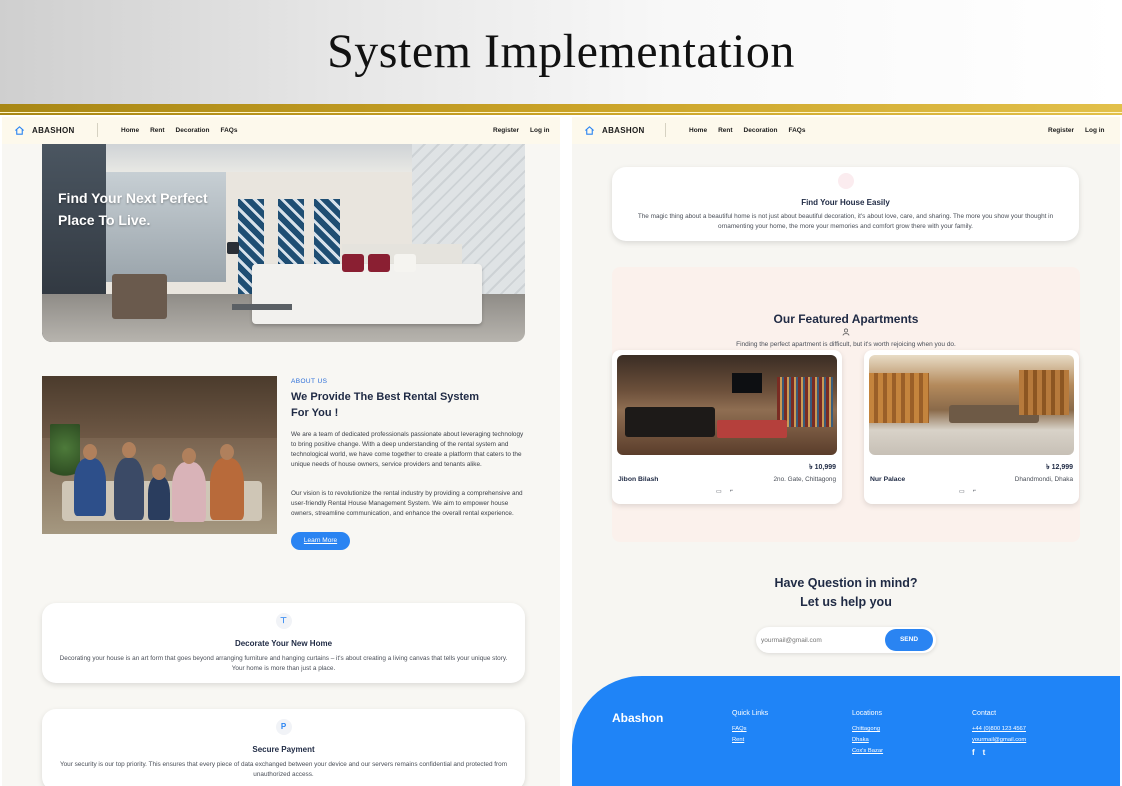  I want to click on send-button: SEND, so click(909, 640).